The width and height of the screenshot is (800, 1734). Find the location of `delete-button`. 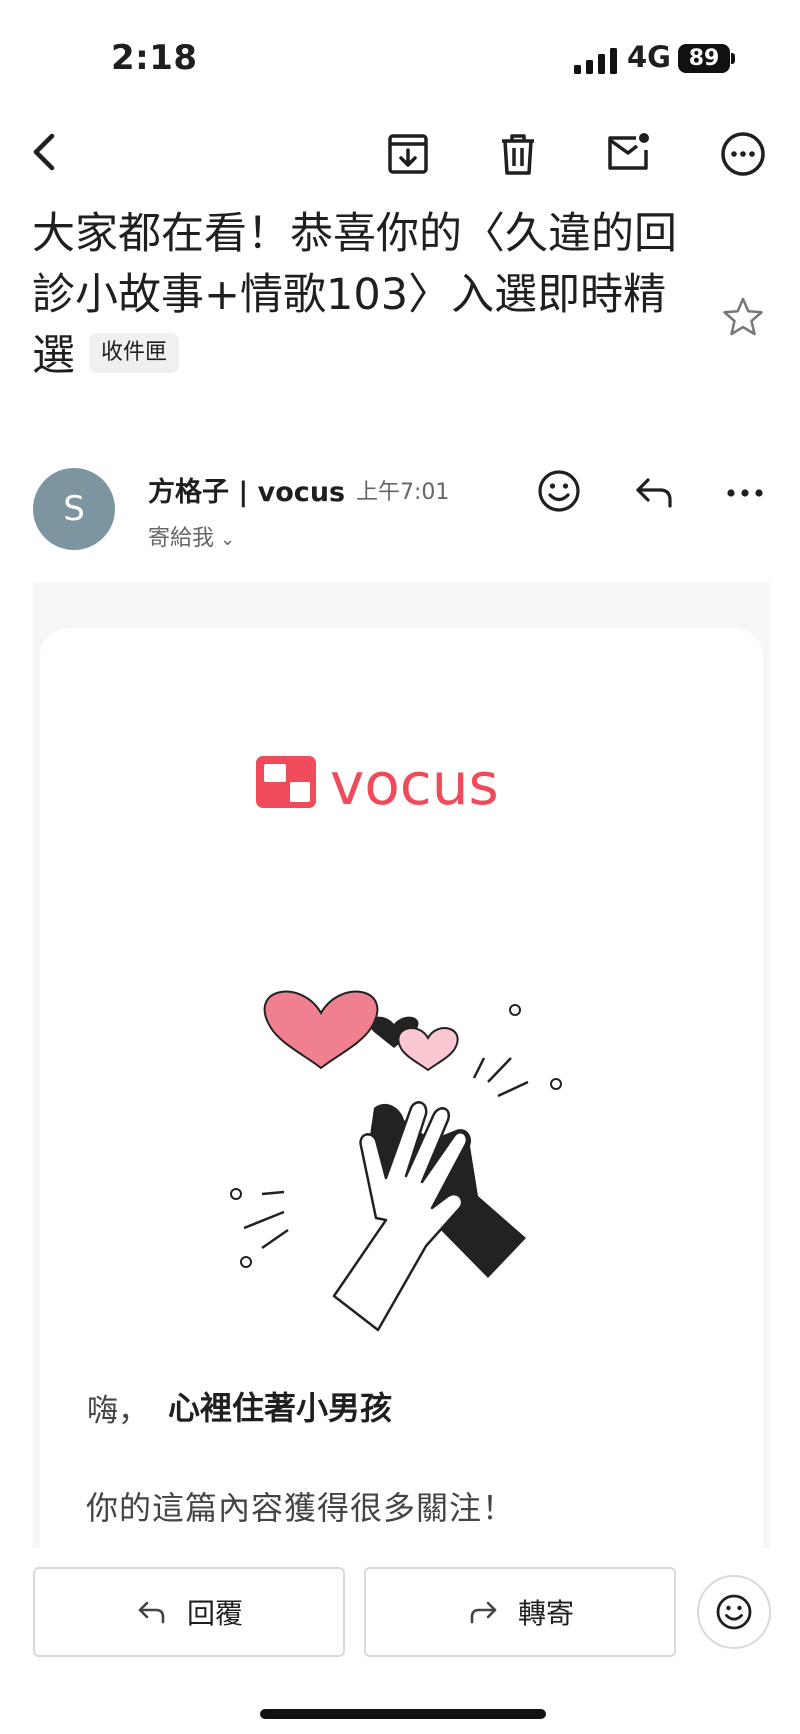

delete-button is located at coordinates (518, 154).